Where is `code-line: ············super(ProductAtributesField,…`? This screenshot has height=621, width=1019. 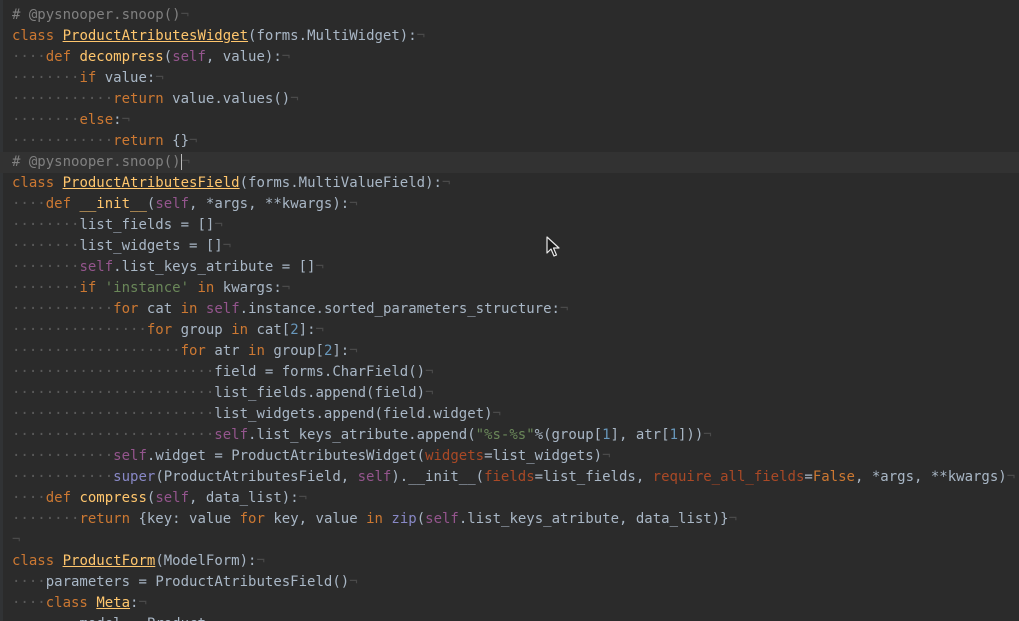
code-line: ············super(ProductAtributesField,… is located at coordinates (513, 477).